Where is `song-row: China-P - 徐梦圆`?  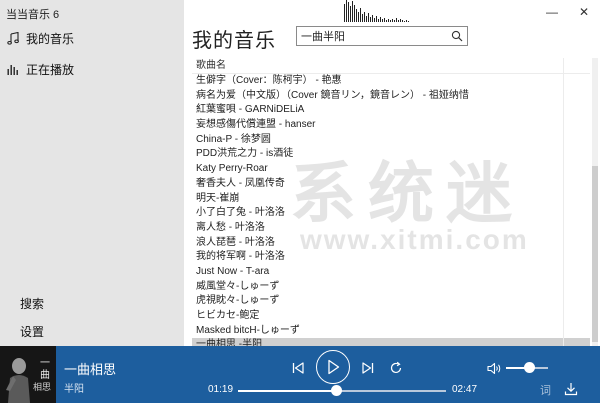 song-row: China-P - 徐梦圆 is located at coordinates (391, 140).